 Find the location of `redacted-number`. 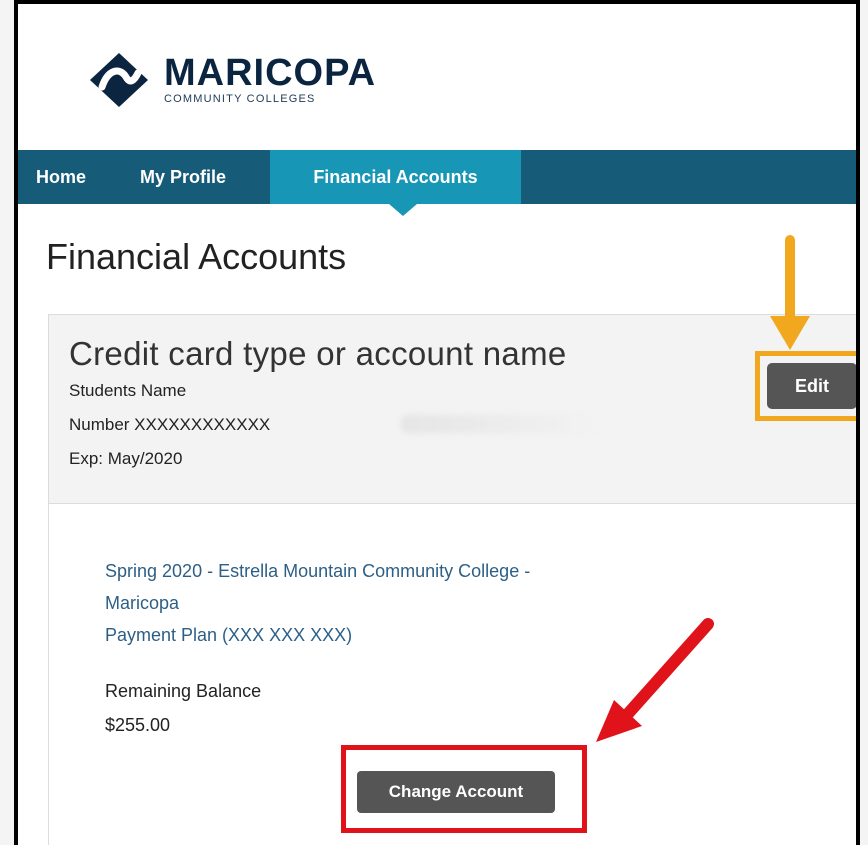

redacted-number is located at coordinates (501, 424).